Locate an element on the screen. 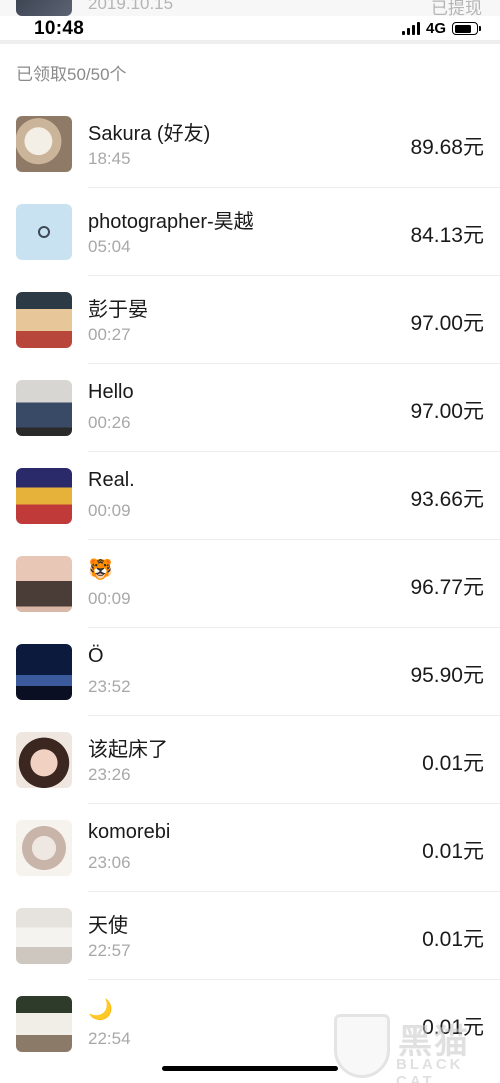  warrior-avatar is located at coordinates (44, 584).